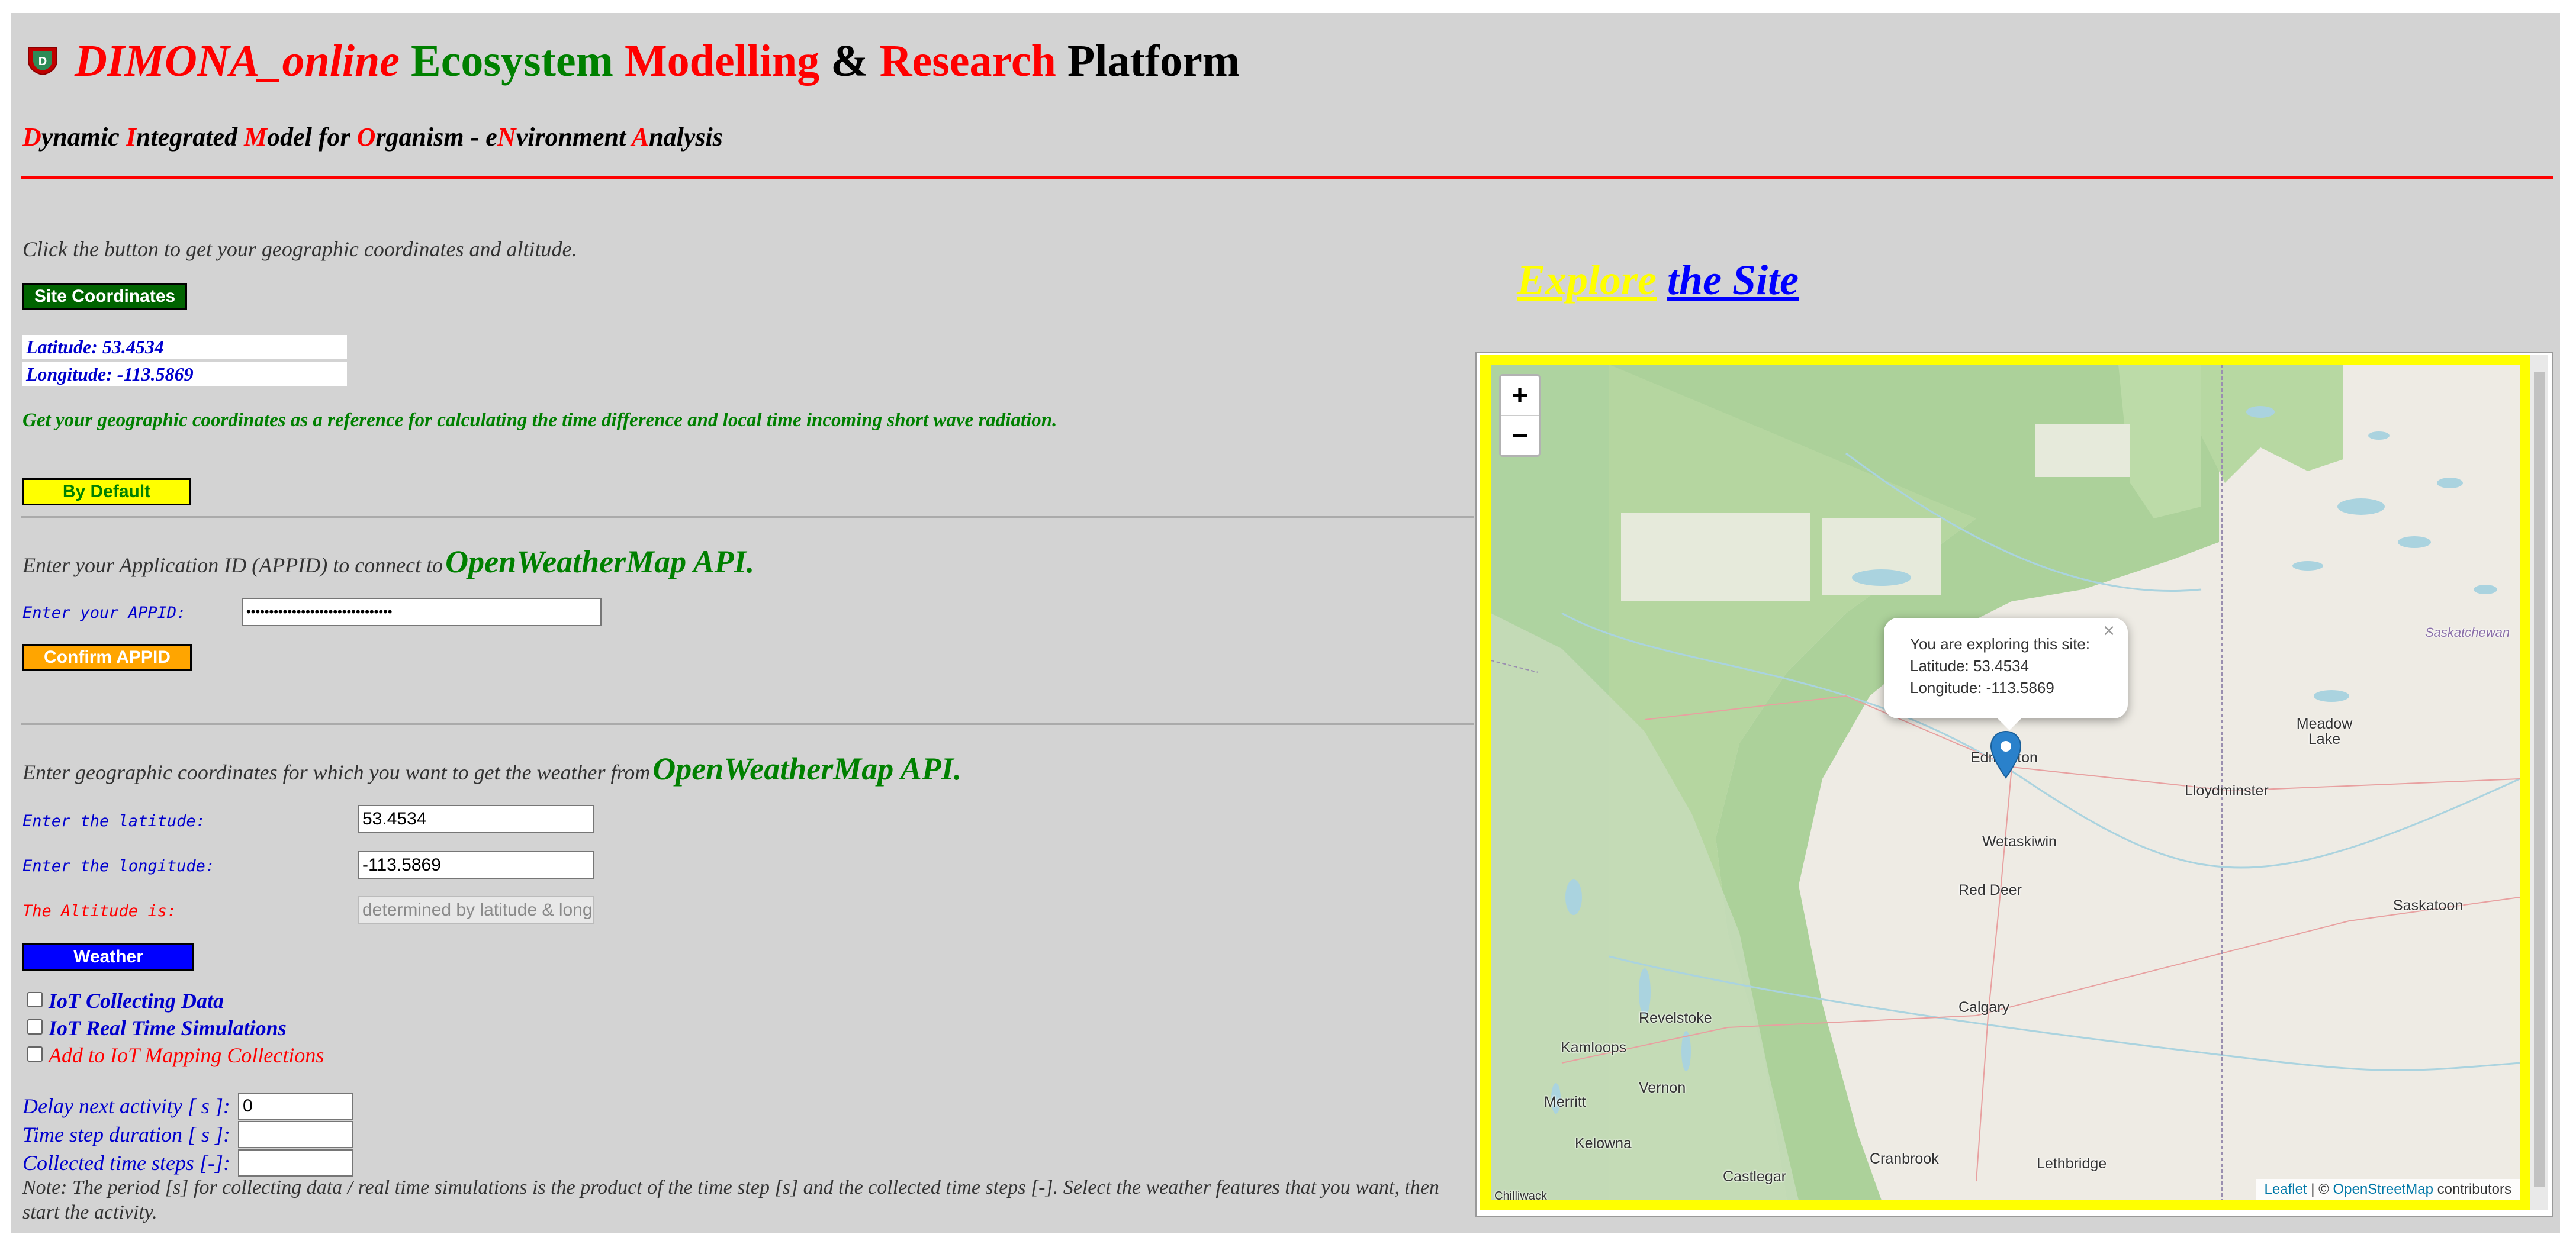  I want to click on altitude-input: determined by latitude & longitude, so click(476, 910).